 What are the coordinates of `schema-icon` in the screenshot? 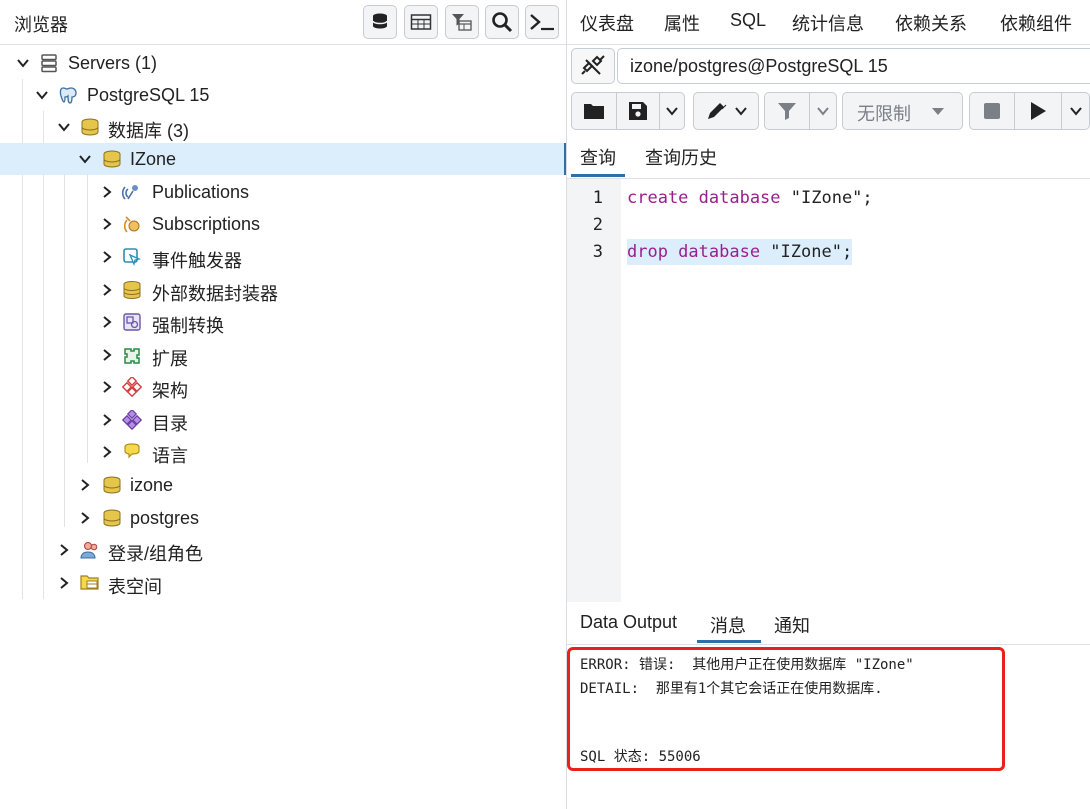 It's located at (132, 387).